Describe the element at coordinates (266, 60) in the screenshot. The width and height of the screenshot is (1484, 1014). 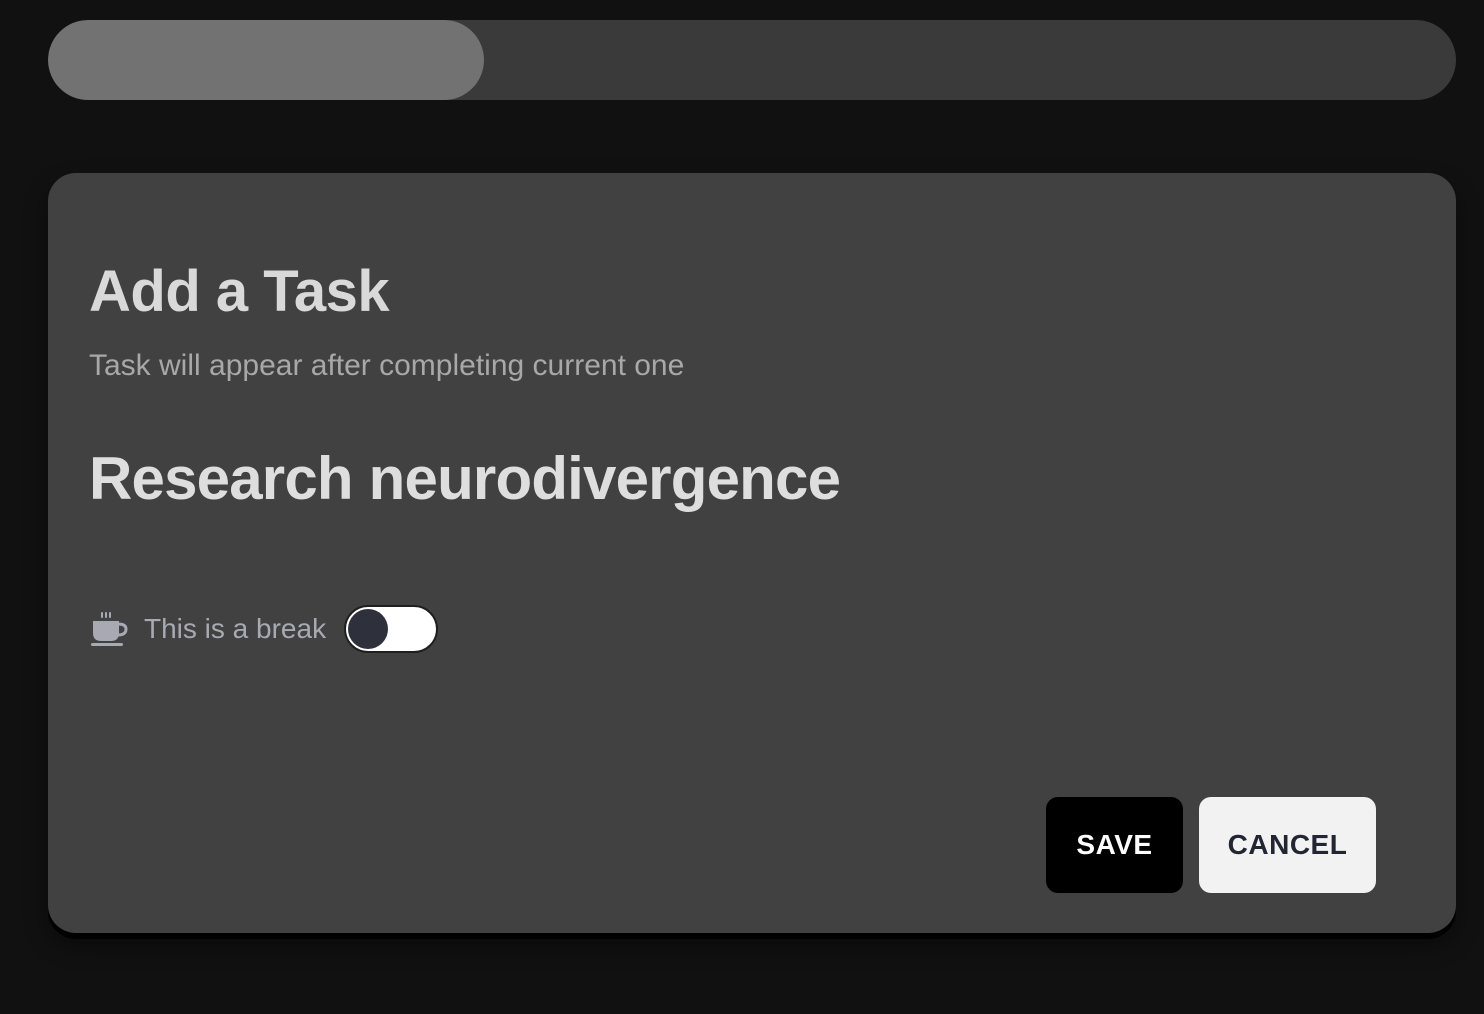
I see `task-progress-fill` at that location.